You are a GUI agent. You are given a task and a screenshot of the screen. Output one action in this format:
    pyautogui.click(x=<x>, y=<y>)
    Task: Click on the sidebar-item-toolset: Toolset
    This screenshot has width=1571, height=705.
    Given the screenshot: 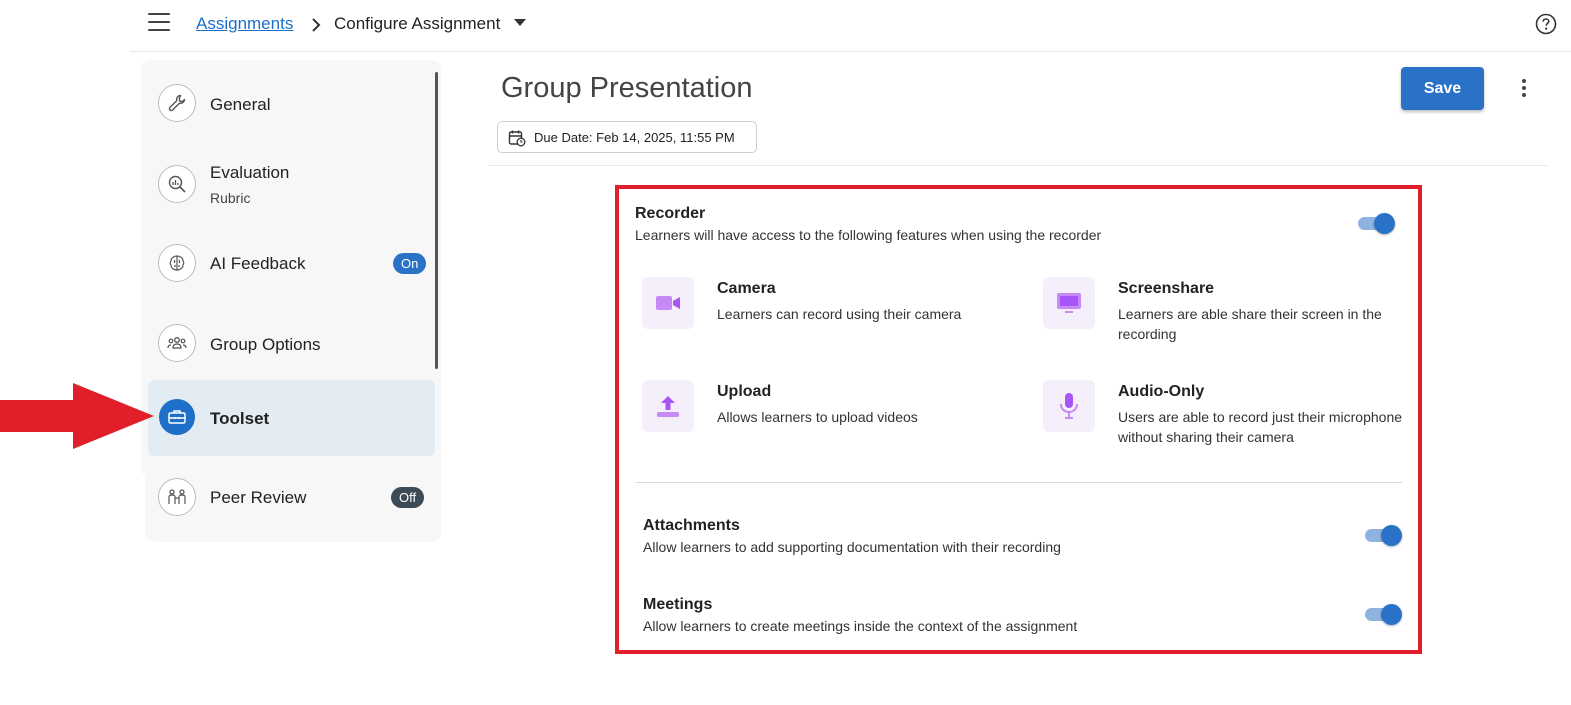 What is the action you would take?
    pyautogui.click(x=291, y=418)
    